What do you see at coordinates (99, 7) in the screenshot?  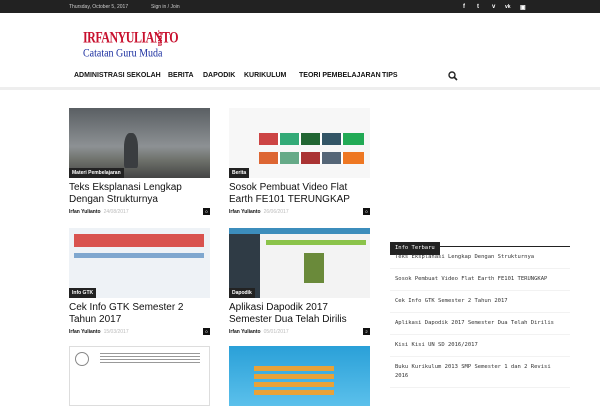 I see `current-date: Thursday, October 5, 2017` at bounding box center [99, 7].